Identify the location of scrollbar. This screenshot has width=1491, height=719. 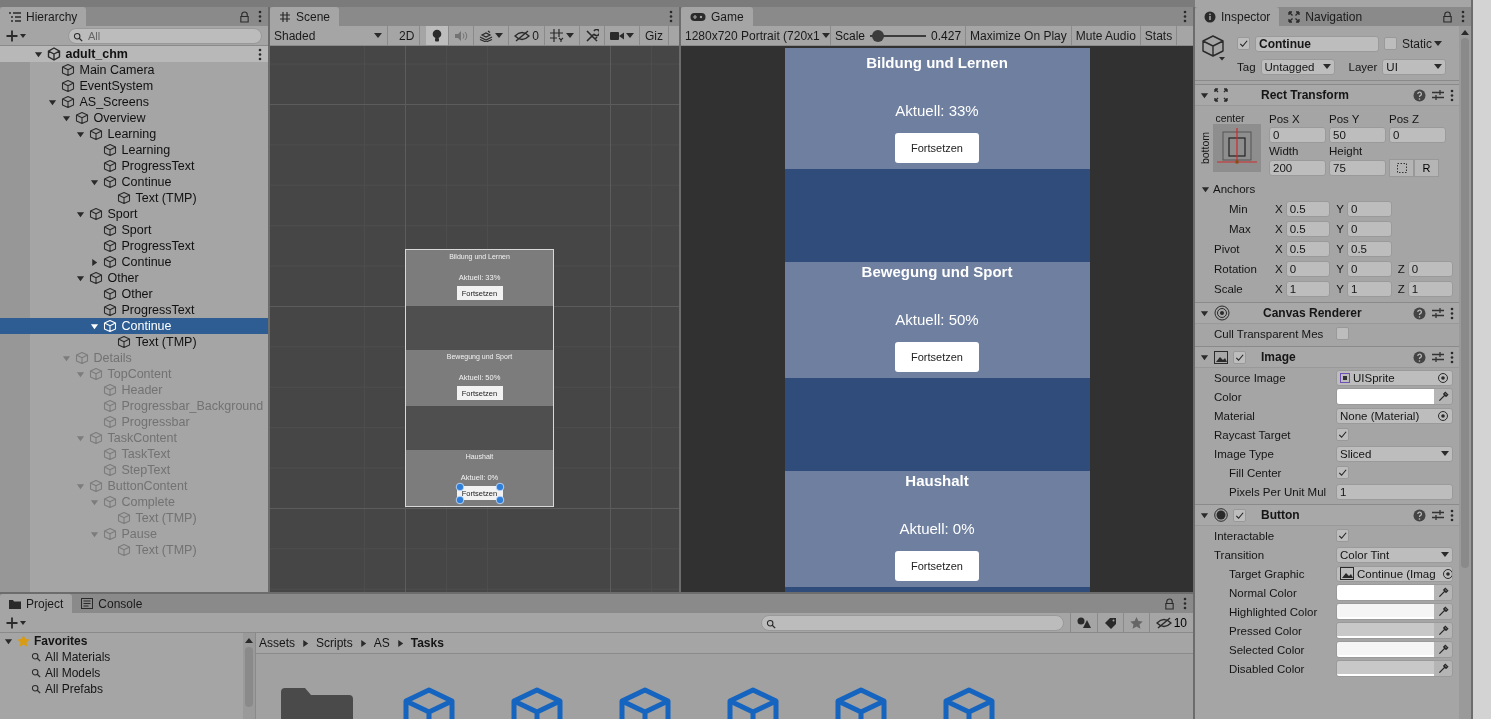
(1465, 372).